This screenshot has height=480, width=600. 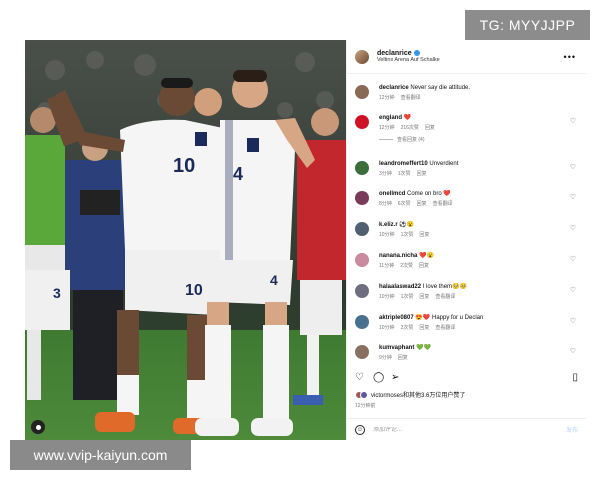 What do you see at coordinates (426, 256) in the screenshot?
I see `comment-text: ❤️😮` at bounding box center [426, 256].